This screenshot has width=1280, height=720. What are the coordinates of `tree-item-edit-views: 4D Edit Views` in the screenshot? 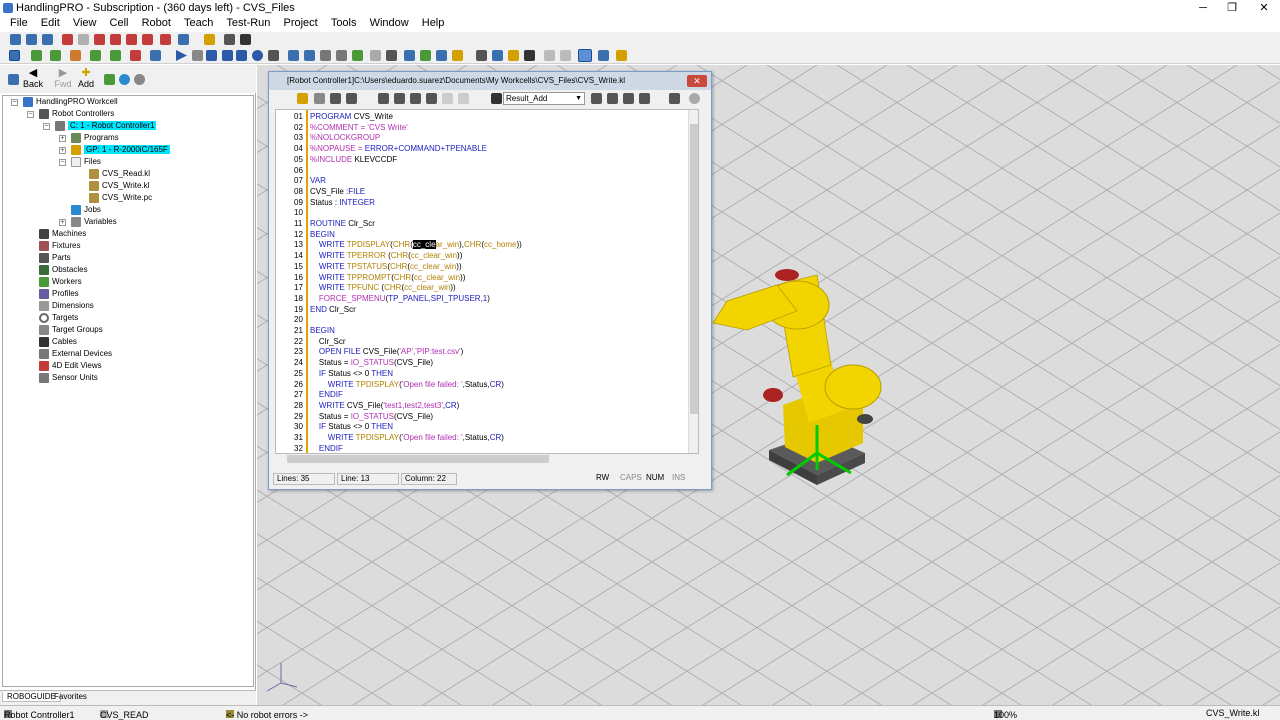 It's located at (70, 366).